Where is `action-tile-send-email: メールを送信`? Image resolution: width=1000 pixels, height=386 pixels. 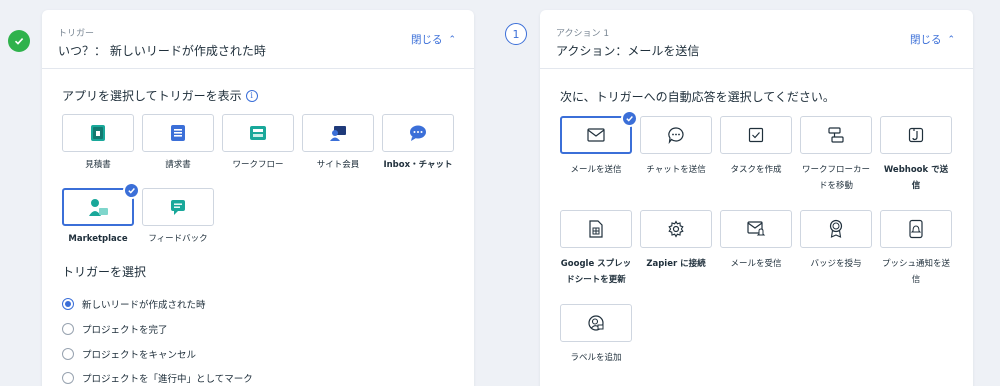
action-tile-send-email: メールを送信 is located at coordinates (599, 144).